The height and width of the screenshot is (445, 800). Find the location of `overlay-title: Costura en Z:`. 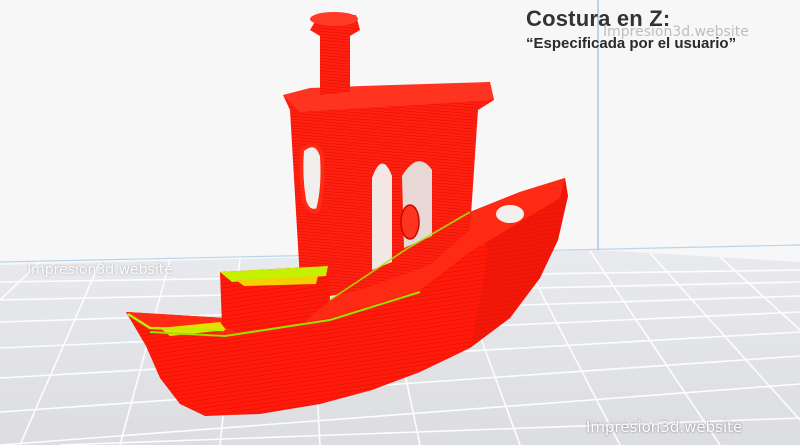

overlay-title: Costura en Z: is located at coordinates (598, 18).